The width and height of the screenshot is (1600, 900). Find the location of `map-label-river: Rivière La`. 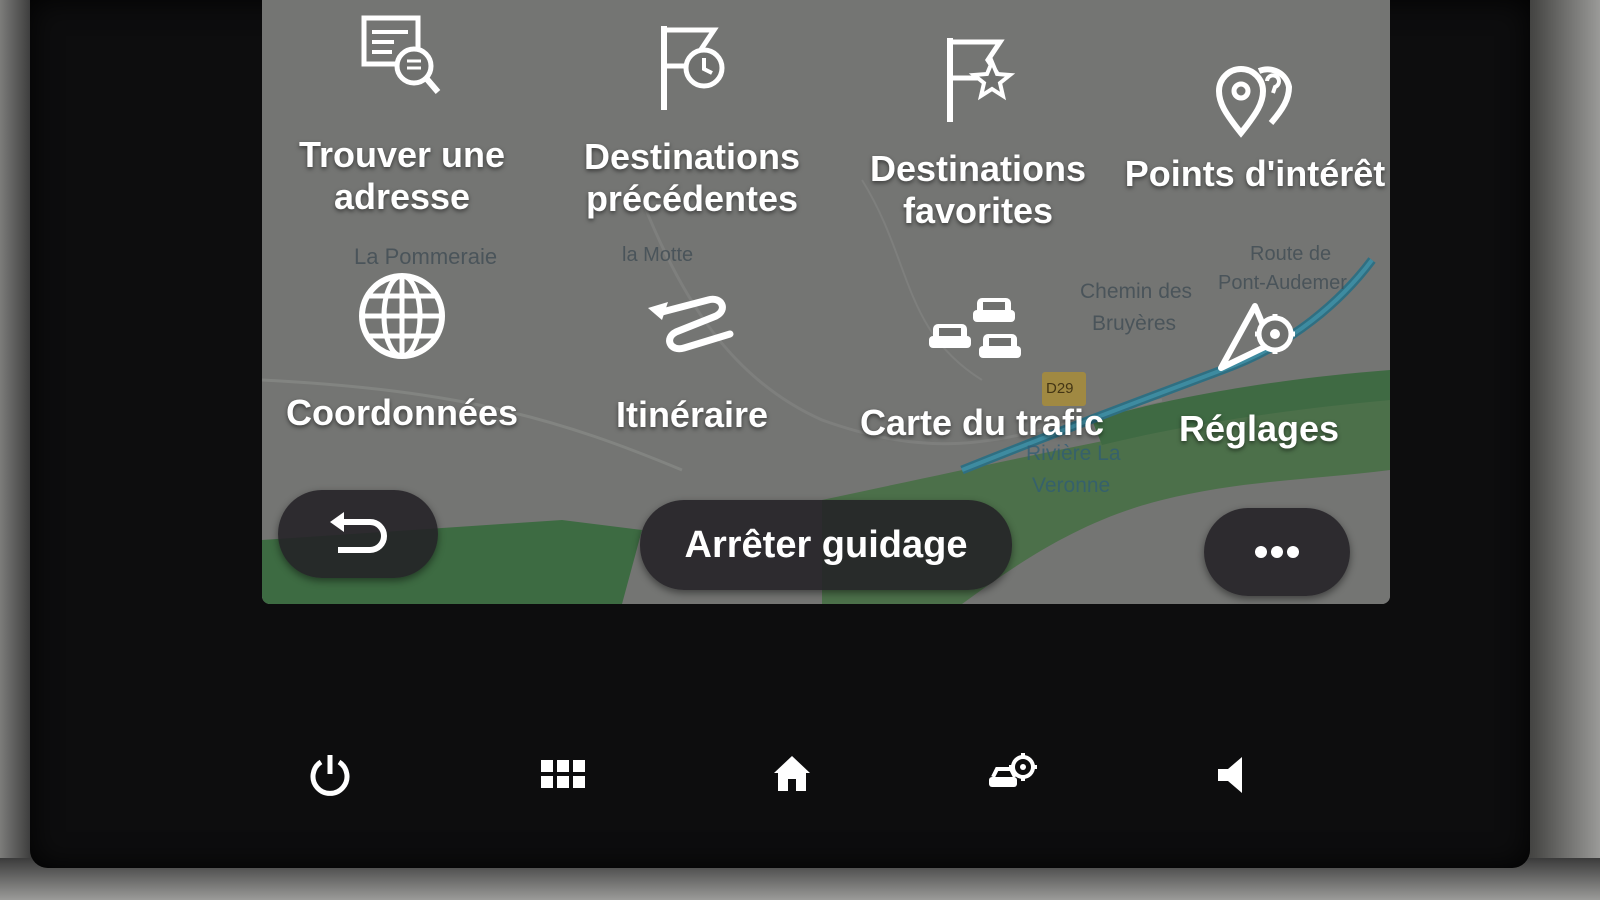

map-label-river: Rivière La is located at coordinates (1073, 453).